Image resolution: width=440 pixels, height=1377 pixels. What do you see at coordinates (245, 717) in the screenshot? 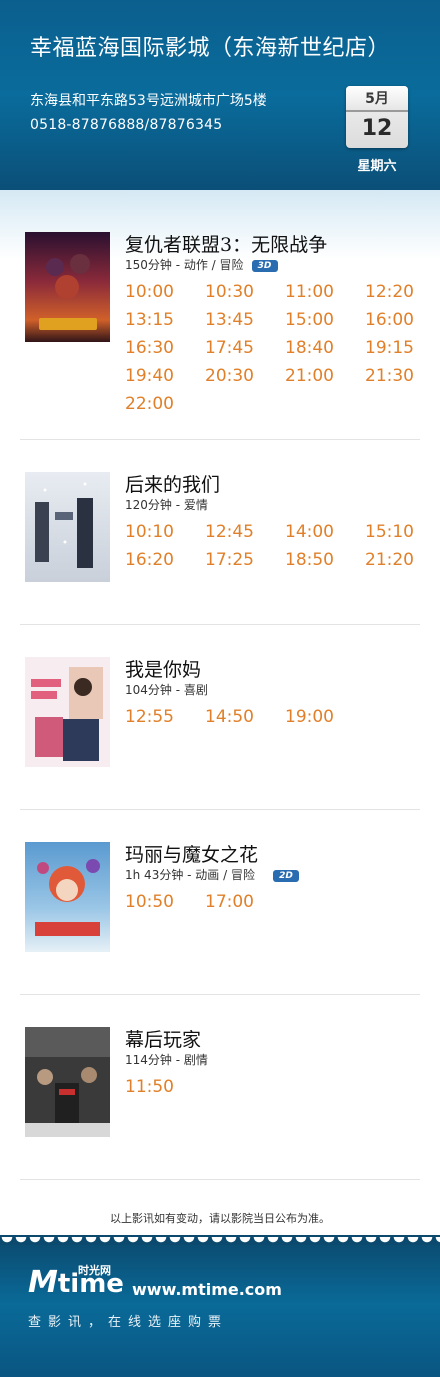
I see `showtime: 14:50` at bounding box center [245, 717].